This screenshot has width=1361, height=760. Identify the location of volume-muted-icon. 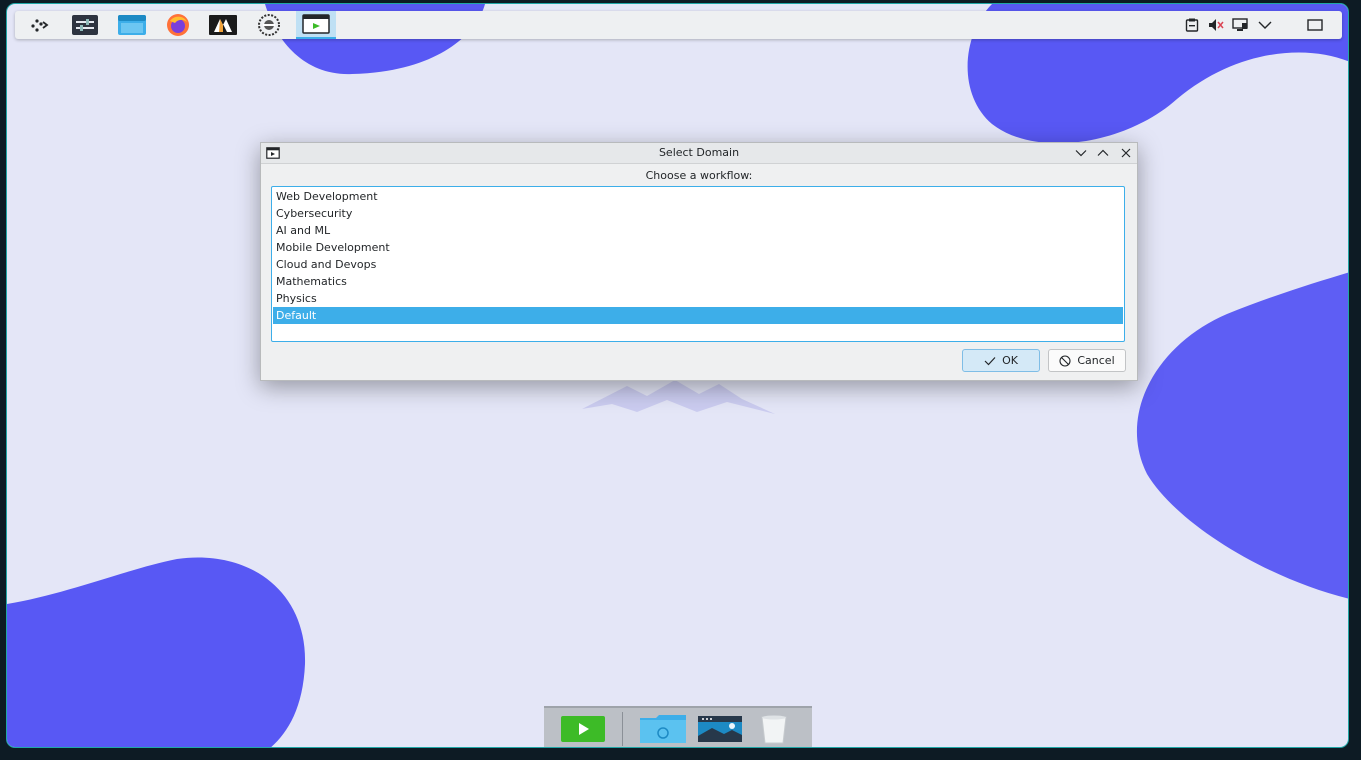
(1216, 25).